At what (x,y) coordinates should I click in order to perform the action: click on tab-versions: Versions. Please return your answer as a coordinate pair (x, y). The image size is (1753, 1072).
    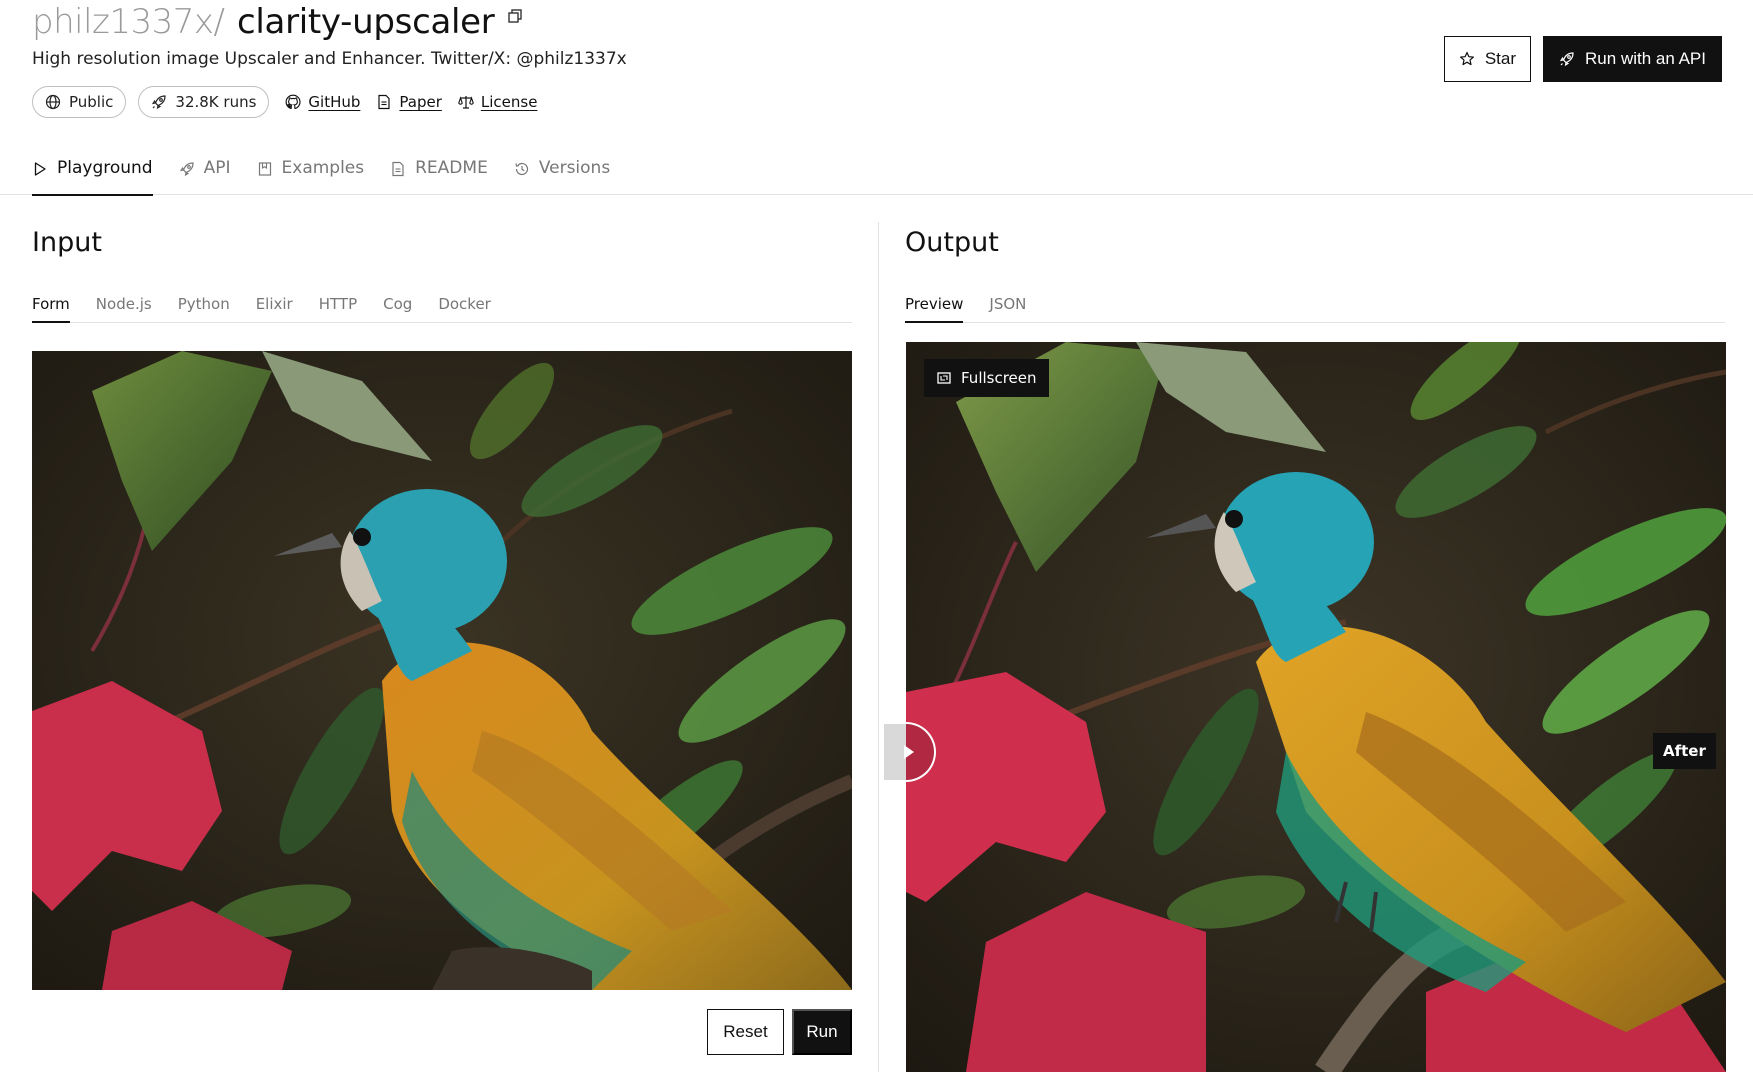
    Looking at the image, I should click on (562, 173).